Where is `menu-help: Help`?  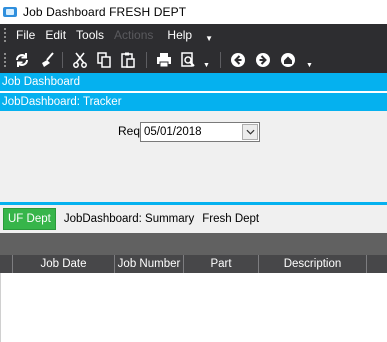
menu-help: Help is located at coordinates (179, 35).